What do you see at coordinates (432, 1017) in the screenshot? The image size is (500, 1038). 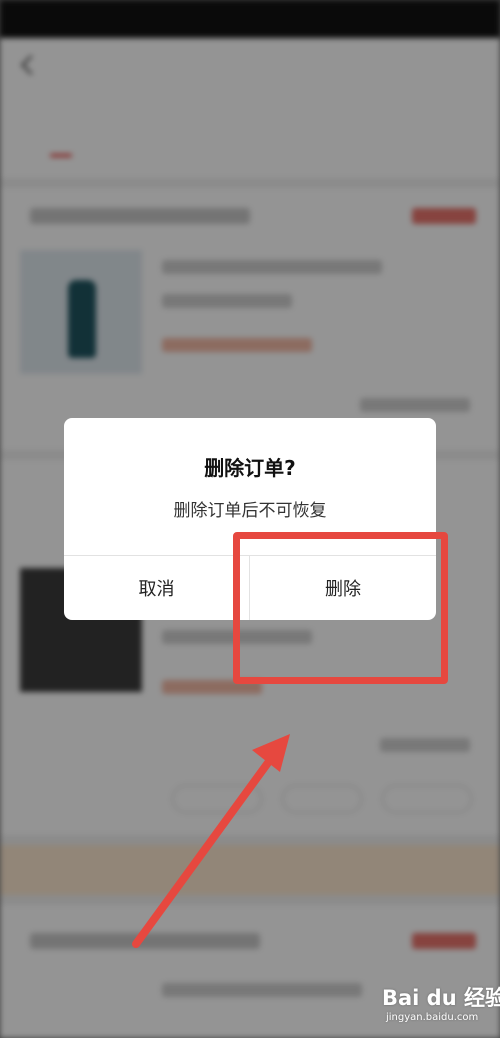 I see `watermark-url: jingyan.baidu.com` at bounding box center [432, 1017].